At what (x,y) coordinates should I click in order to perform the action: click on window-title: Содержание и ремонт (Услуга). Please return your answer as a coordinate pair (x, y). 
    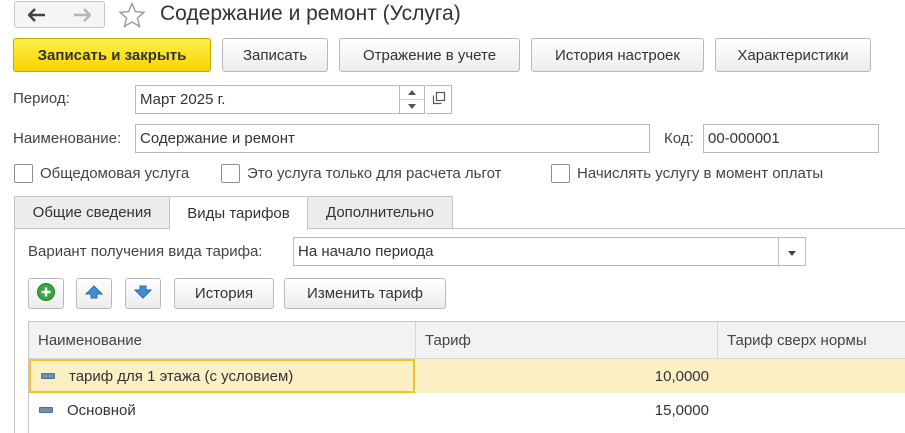
    Looking at the image, I should click on (310, 13).